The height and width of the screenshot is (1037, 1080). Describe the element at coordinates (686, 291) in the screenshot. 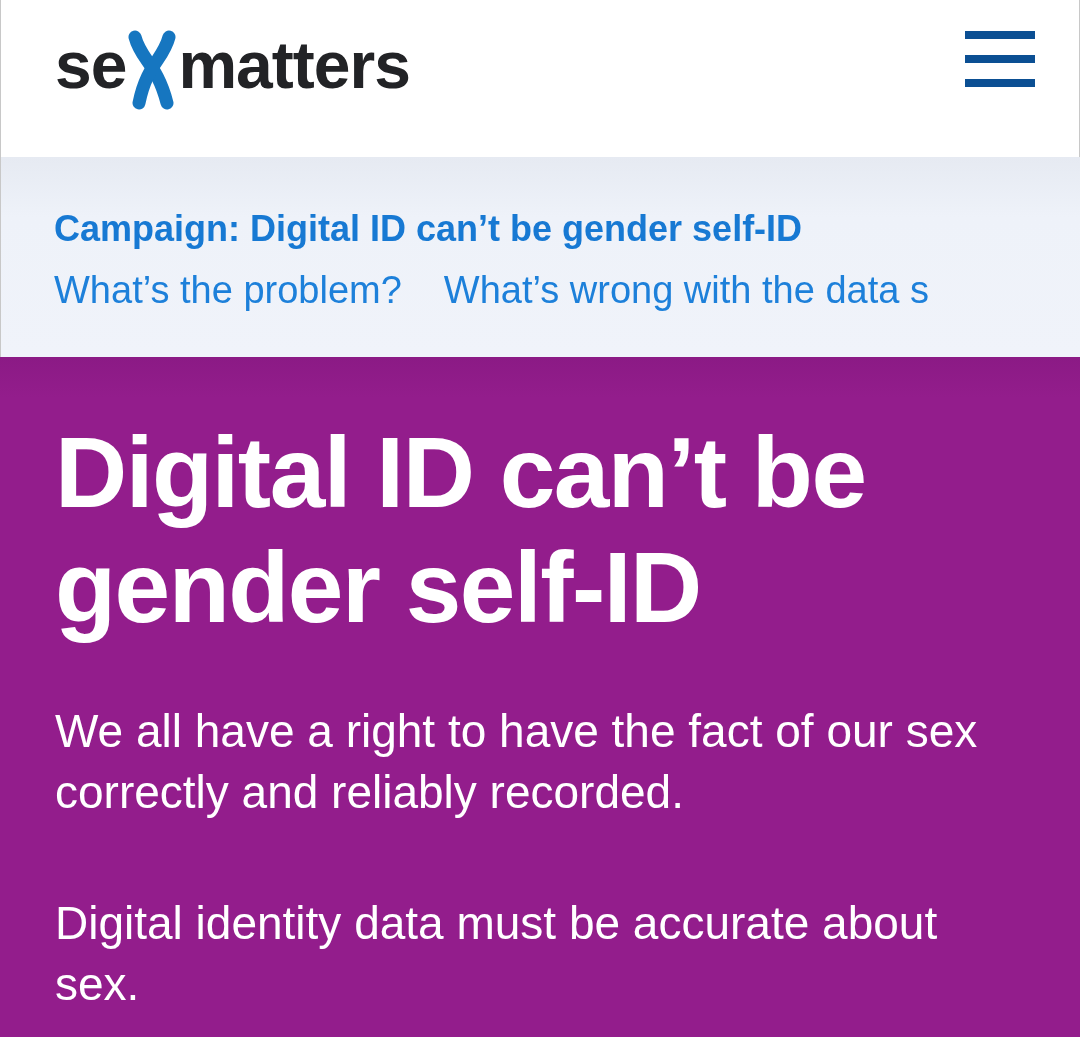

I see `section-link: What’s wrong with the data s` at that location.